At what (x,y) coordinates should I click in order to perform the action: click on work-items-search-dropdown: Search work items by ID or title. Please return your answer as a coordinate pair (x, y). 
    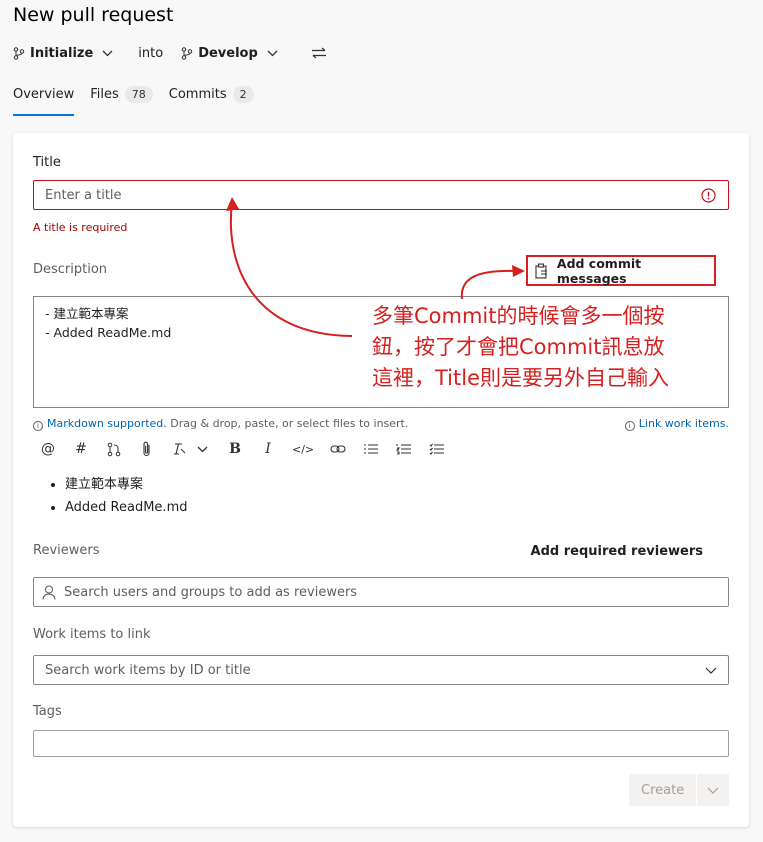
    Looking at the image, I should click on (381, 670).